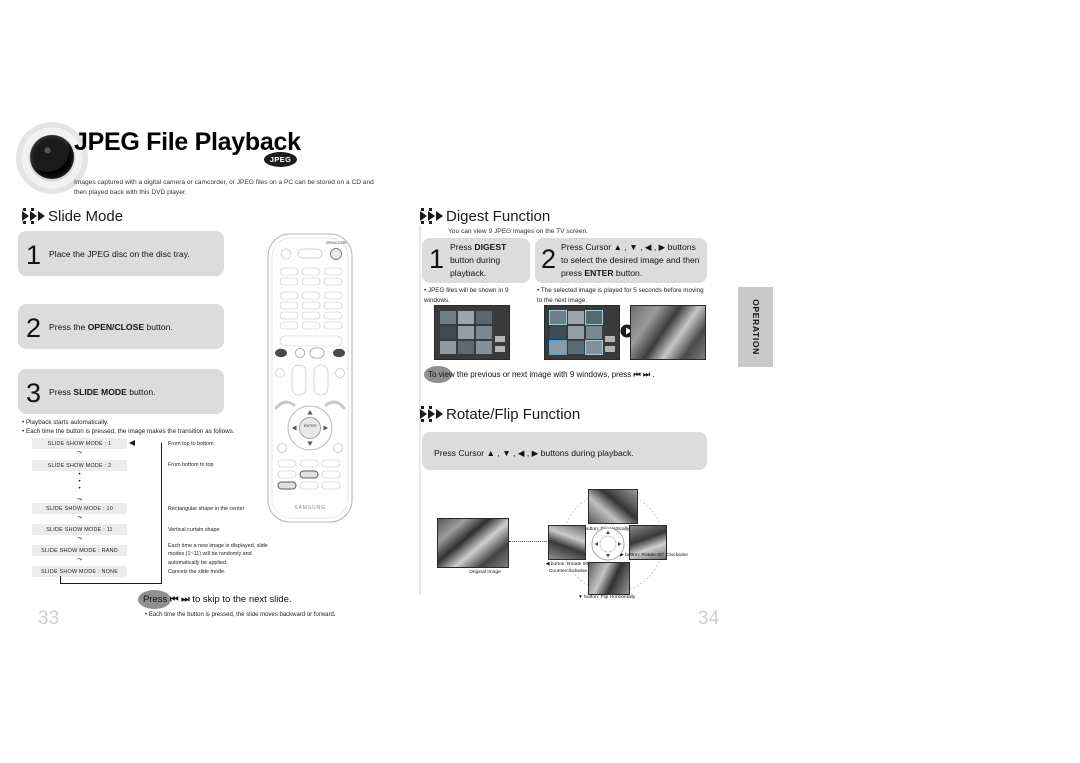 The width and height of the screenshot is (1080, 763). I want to click on rotate-flip-vertical-image, so click(613, 506).